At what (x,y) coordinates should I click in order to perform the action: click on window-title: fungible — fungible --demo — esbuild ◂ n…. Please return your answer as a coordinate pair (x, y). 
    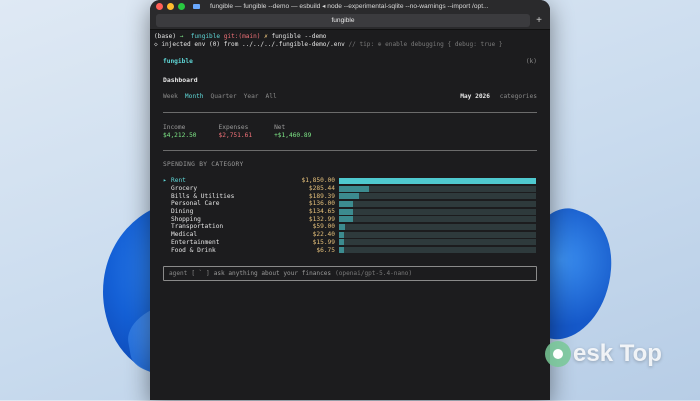
    Looking at the image, I should click on (349, 6).